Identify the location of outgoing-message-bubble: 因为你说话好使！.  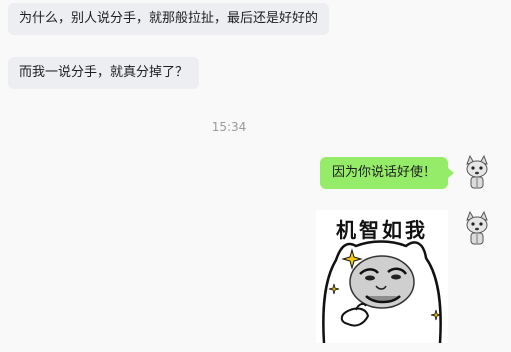
(387, 173).